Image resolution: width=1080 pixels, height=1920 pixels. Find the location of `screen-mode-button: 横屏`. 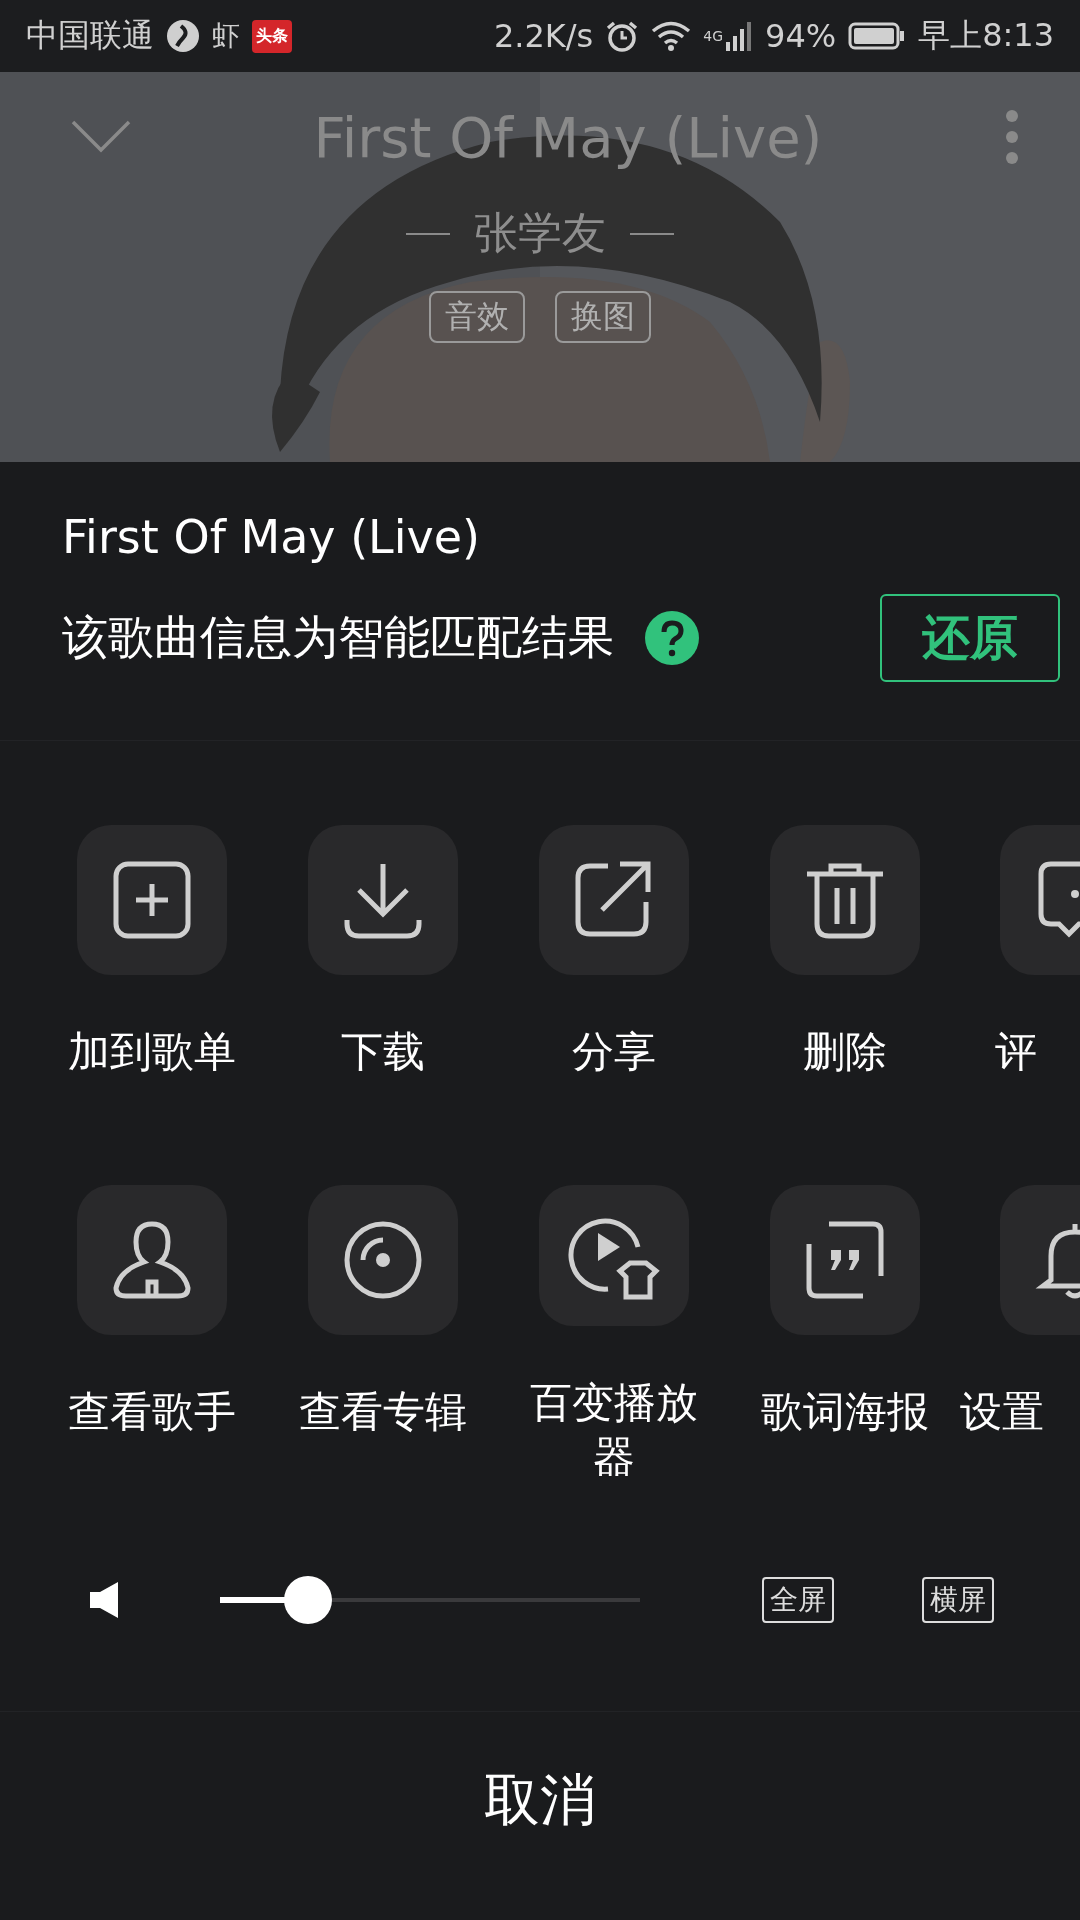

screen-mode-button: 横屏 is located at coordinates (958, 1600).